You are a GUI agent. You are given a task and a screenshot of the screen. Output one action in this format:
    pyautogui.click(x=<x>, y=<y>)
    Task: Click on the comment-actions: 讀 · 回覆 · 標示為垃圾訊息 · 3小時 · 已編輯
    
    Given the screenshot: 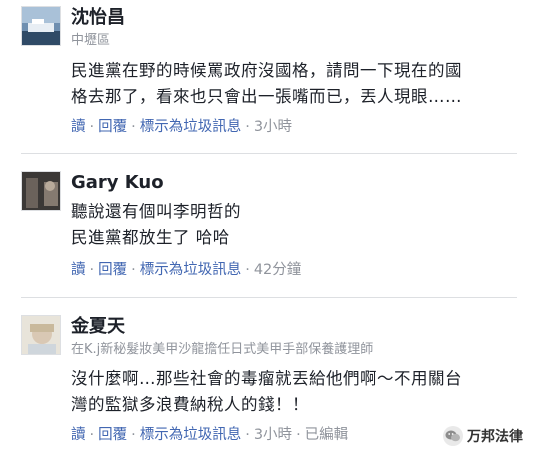 What is the action you would take?
    pyautogui.click(x=209, y=435)
    